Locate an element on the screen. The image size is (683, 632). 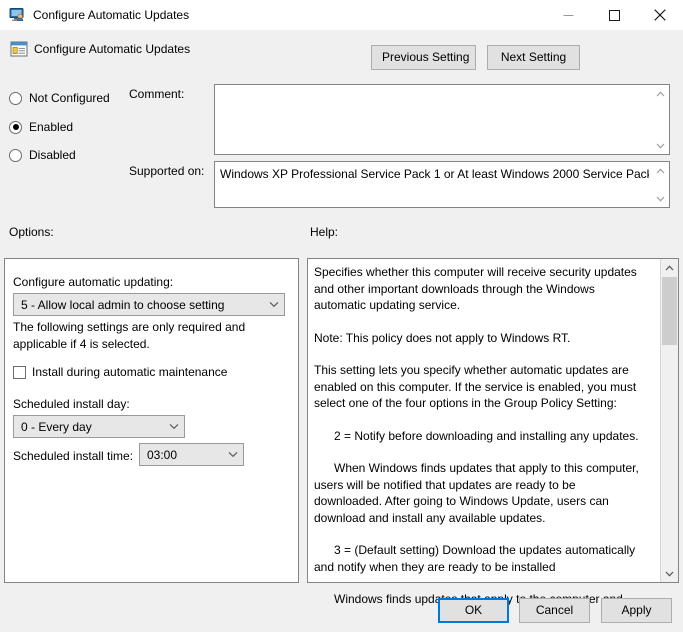
checkbox-mark-install-maintenance is located at coordinates (19, 372).